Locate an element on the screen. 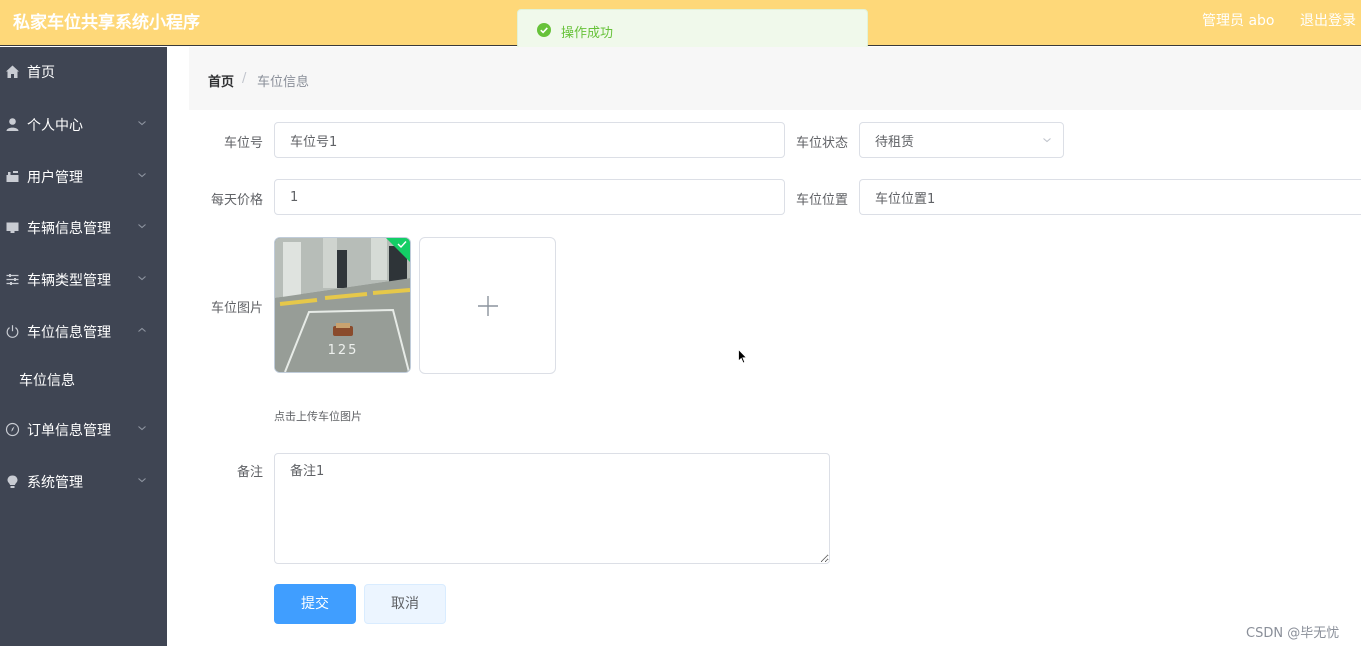  add-image-button is located at coordinates (487, 305).